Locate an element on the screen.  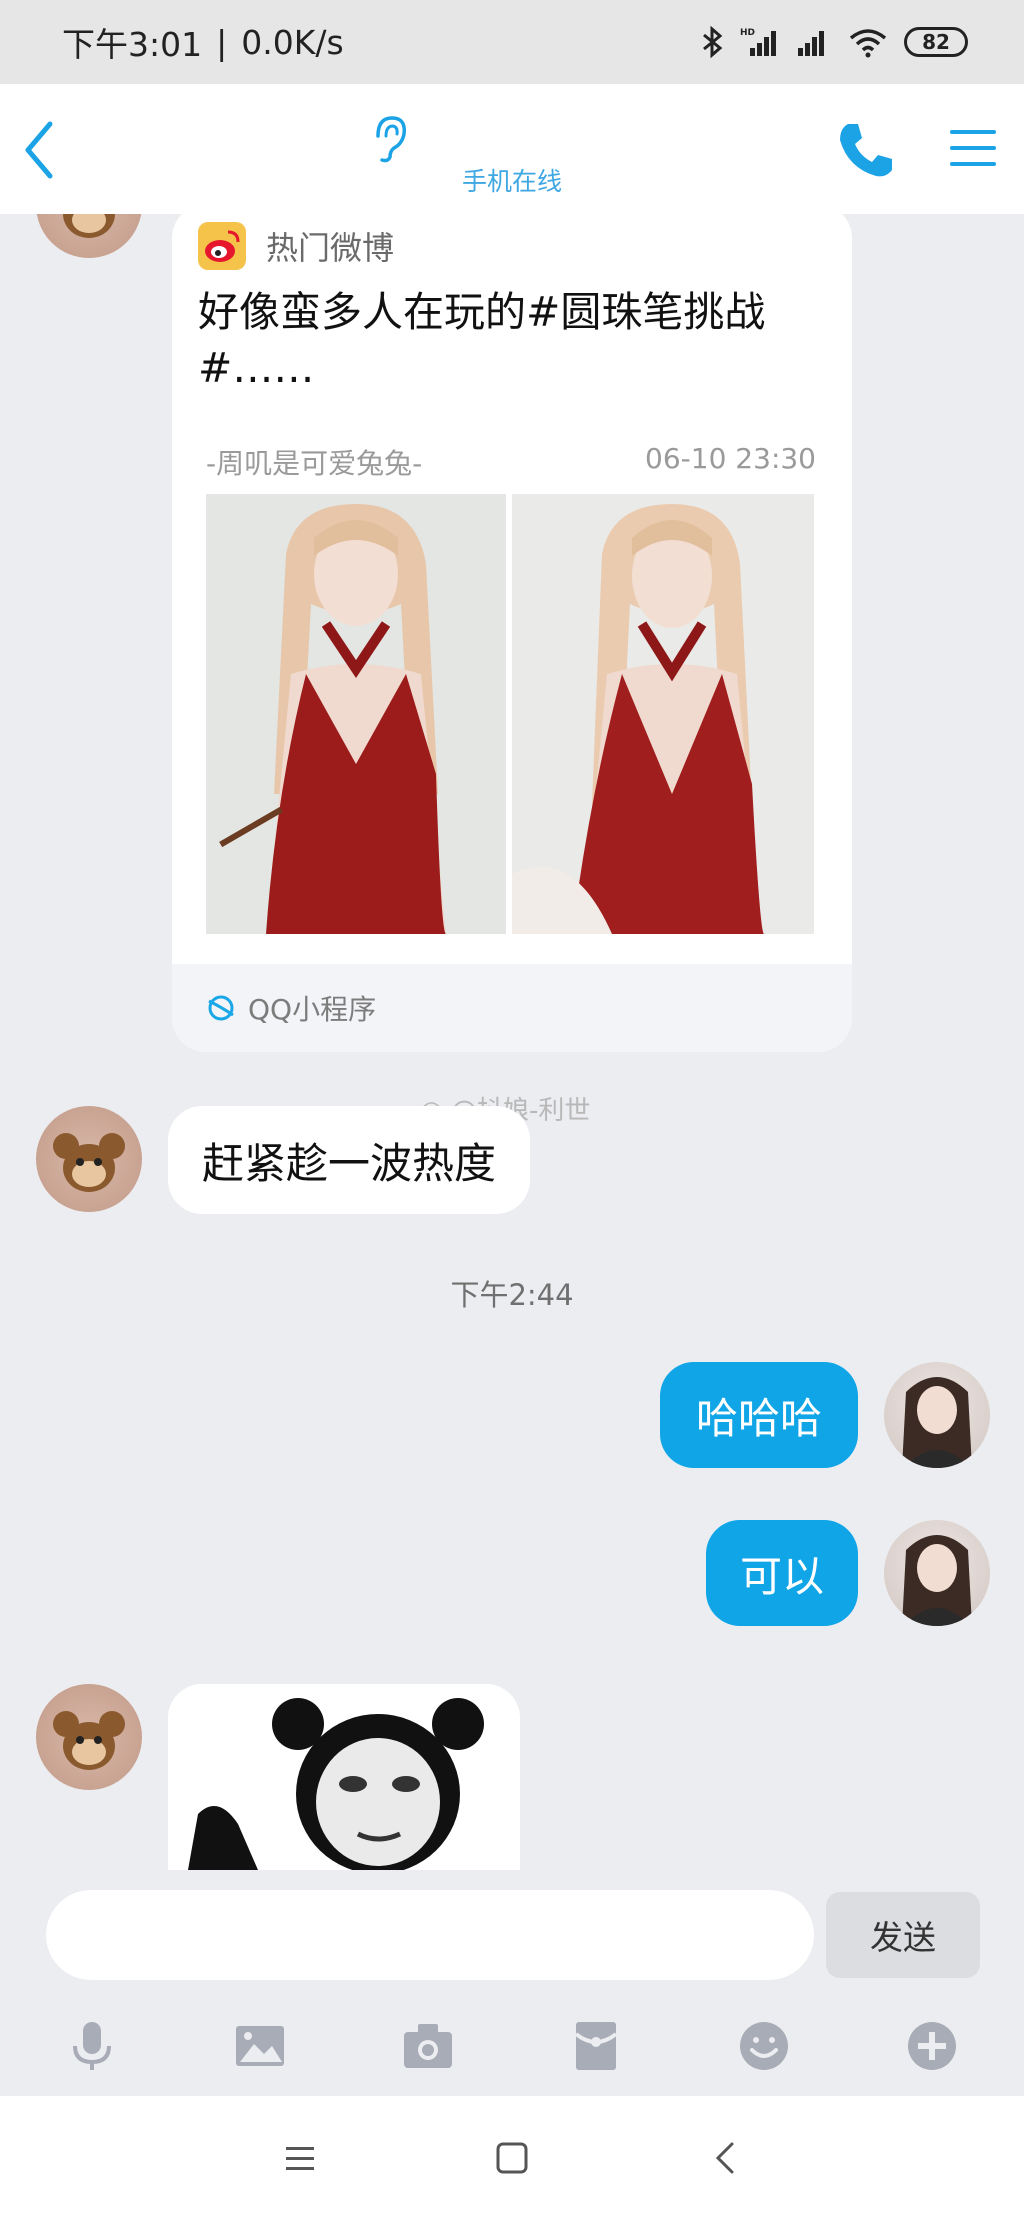
card-date: 06-10 23:30 is located at coordinates (730, 458).